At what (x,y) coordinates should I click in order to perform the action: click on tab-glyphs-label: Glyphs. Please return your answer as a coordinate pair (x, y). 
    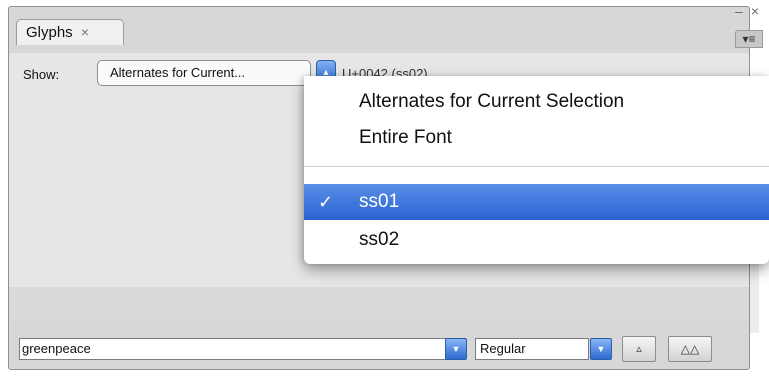
    Looking at the image, I should click on (49, 32).